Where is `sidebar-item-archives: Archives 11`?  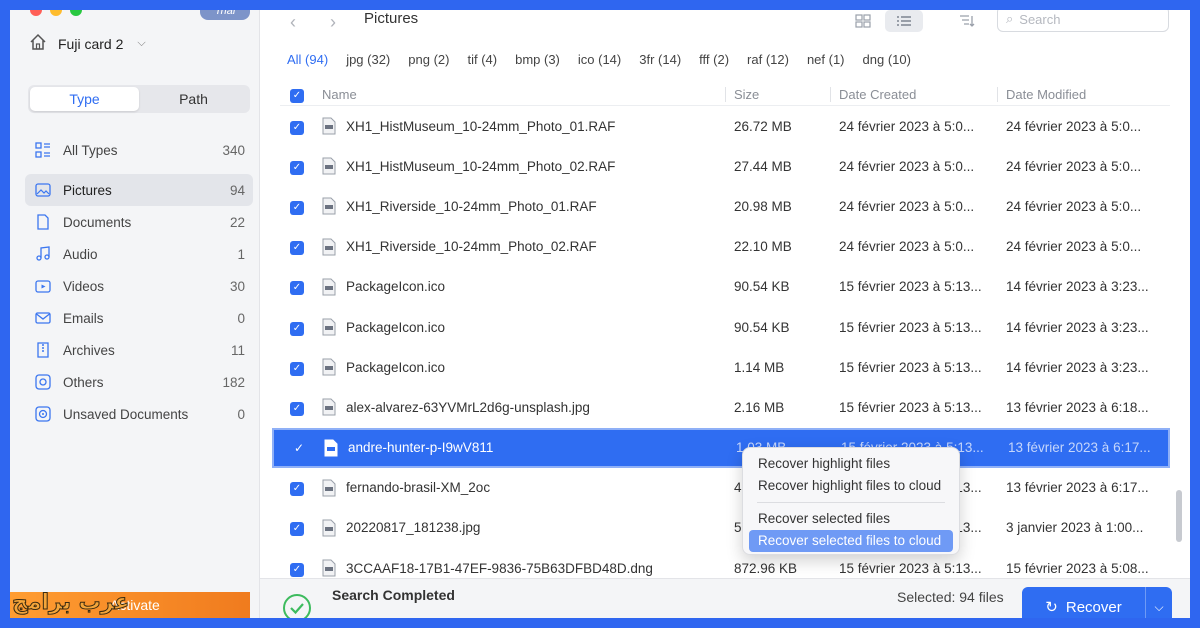 sidebar-item-archives: Archives 11 is located at coordinates (139, 350).